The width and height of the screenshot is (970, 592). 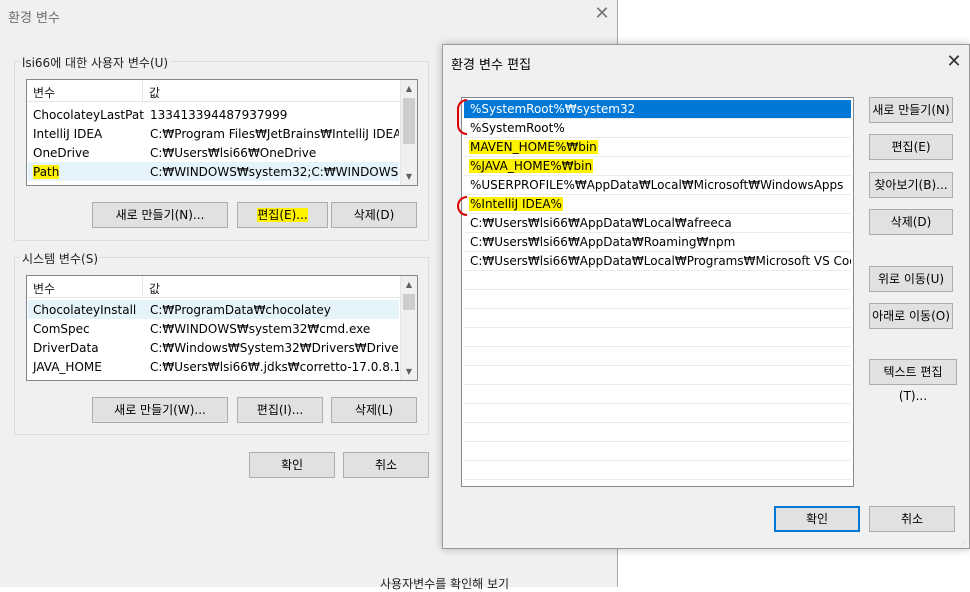 I want to click on variable-value: C:₩Users₩lsi66₩OneDrive, so click(x=233, y=152).